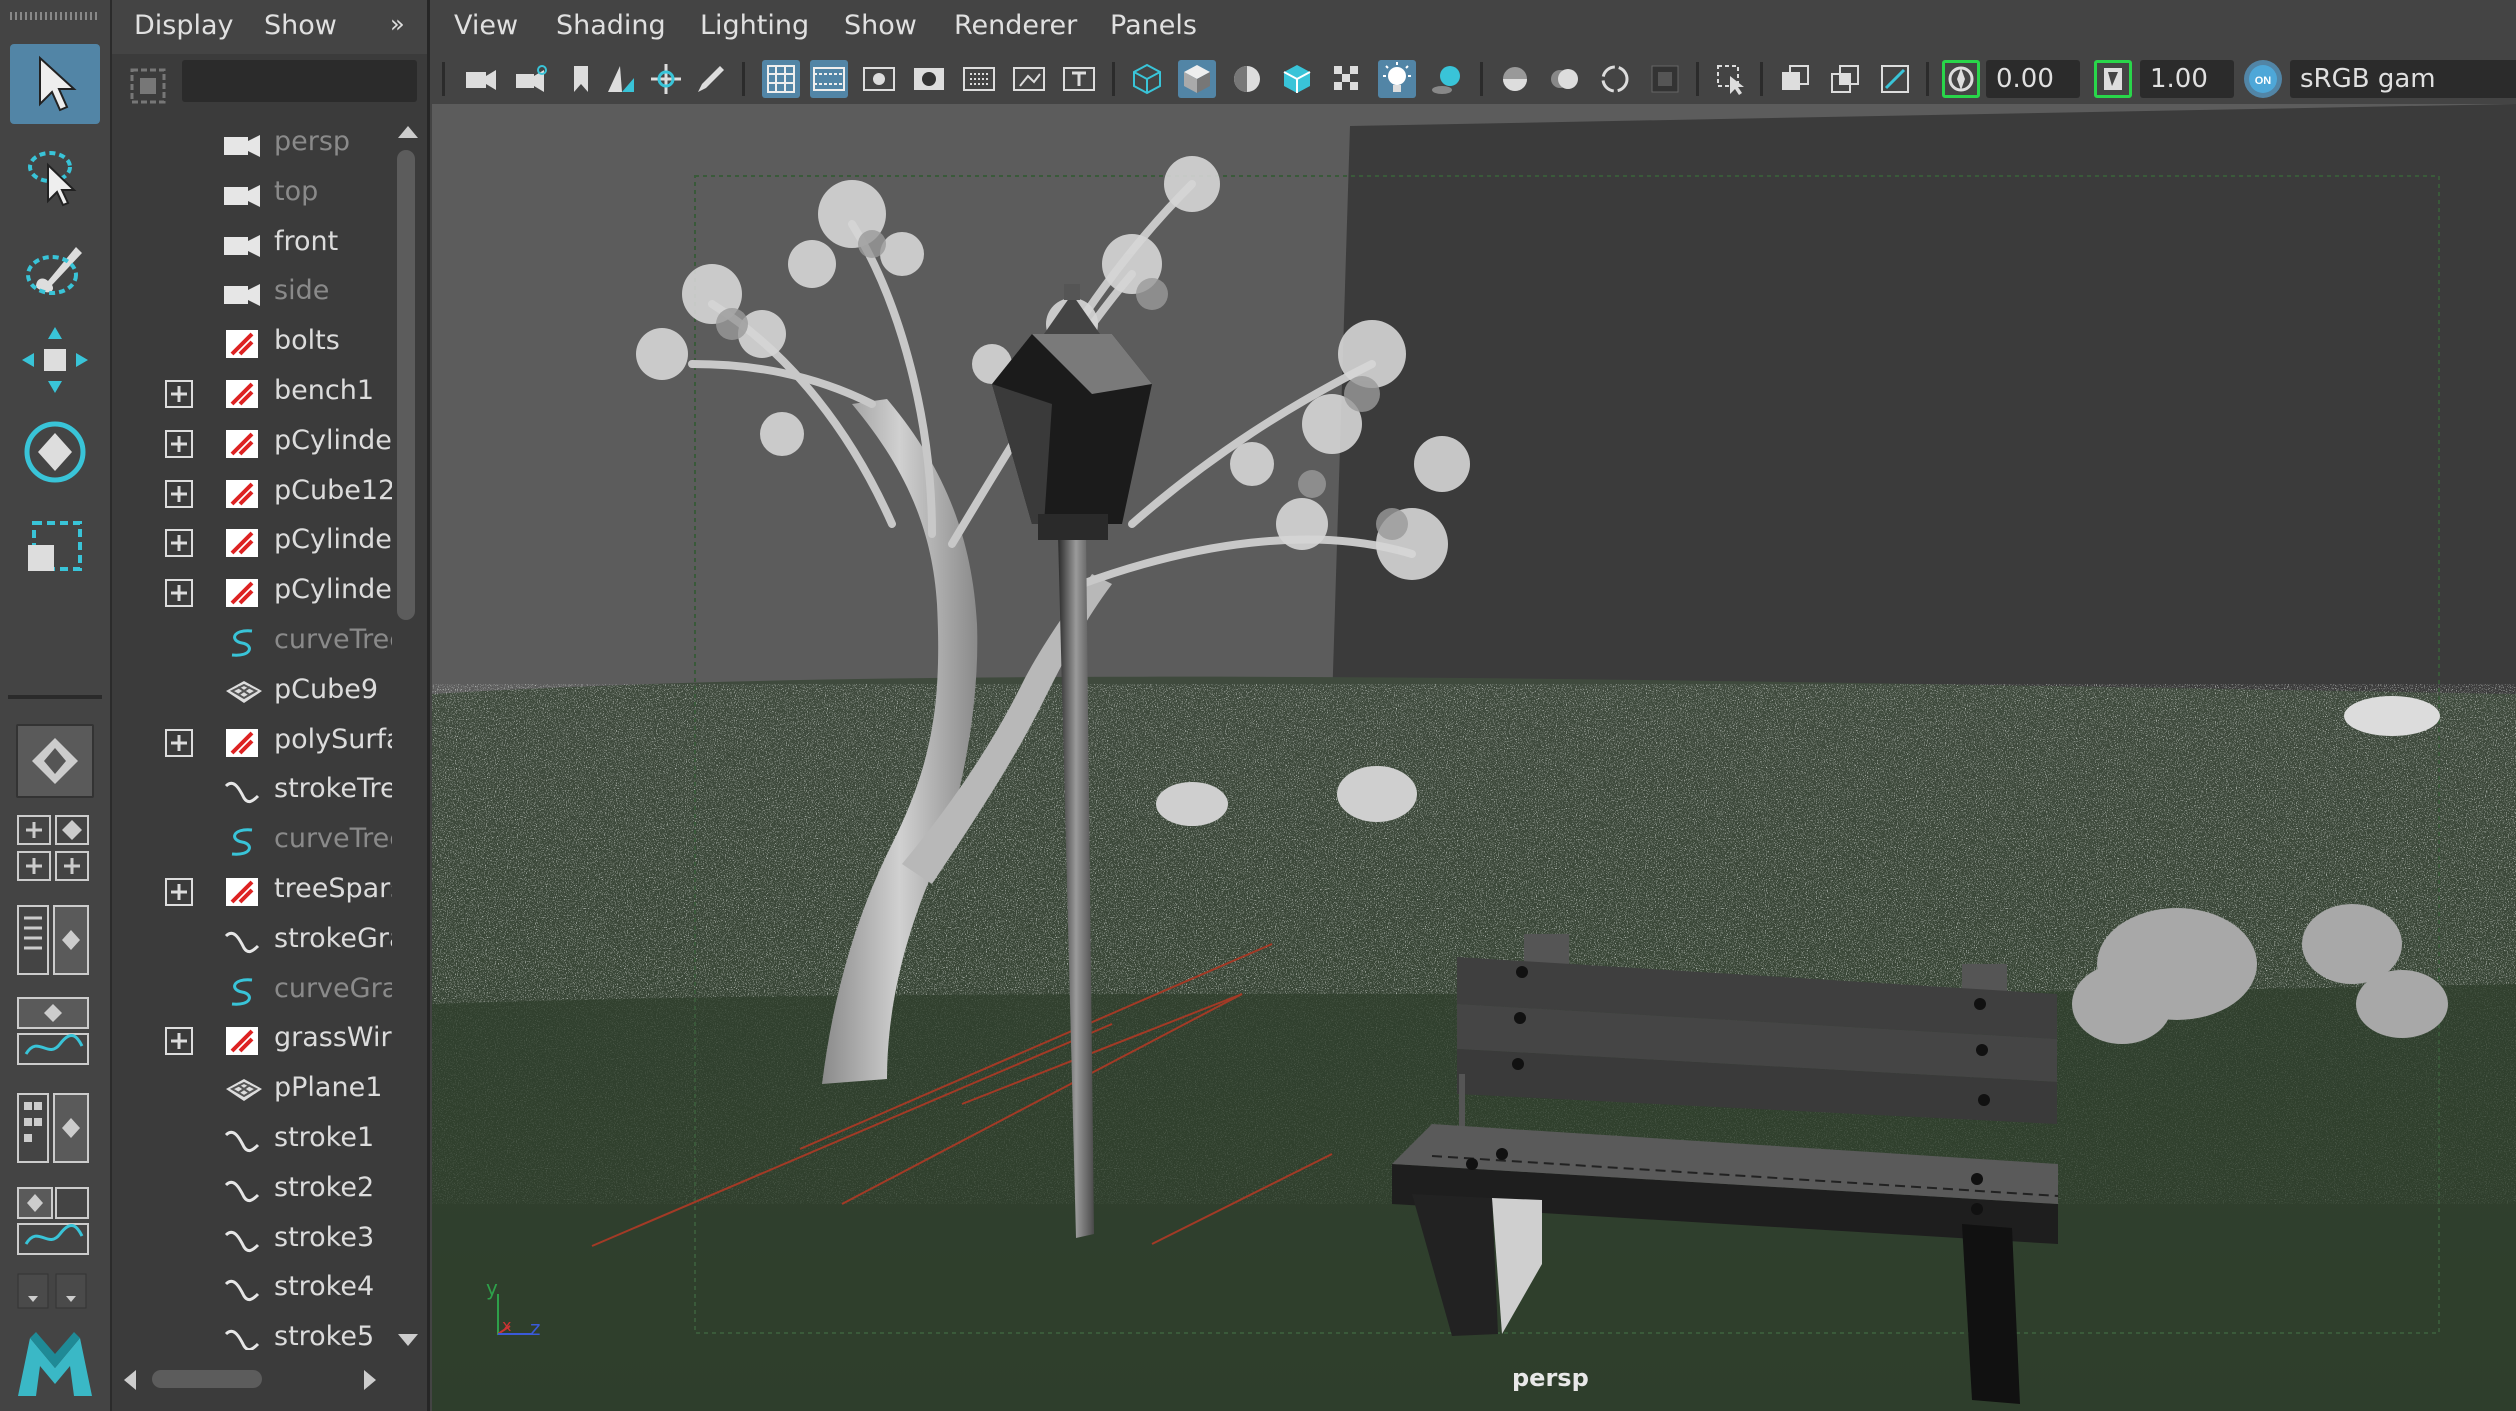  I want to click on outliner-vertical-scrollbar, so click(408, 740).